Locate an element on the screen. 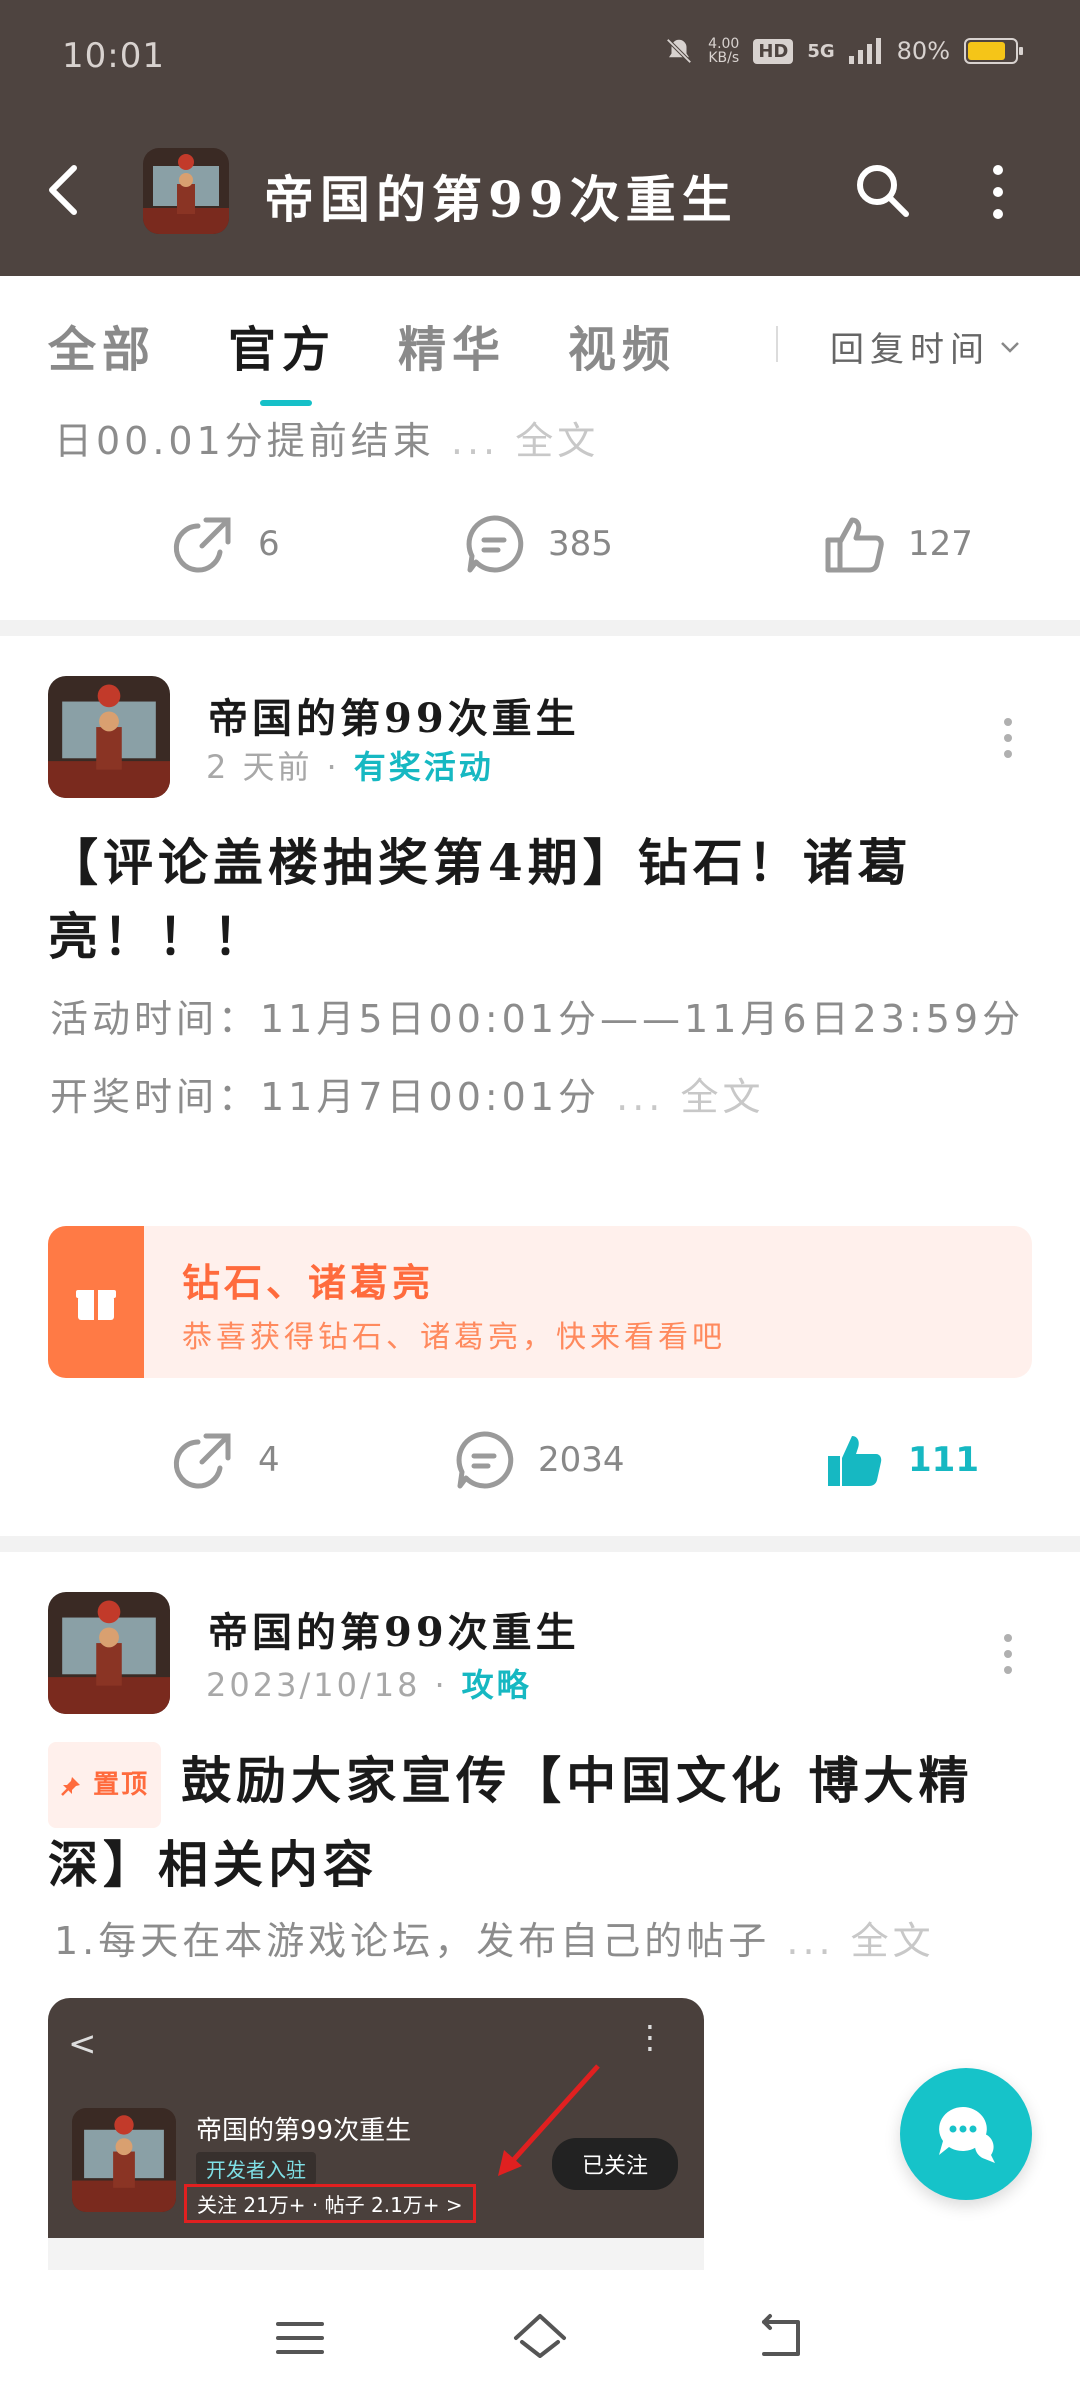 The width and height of the screenshot is (1080, 2400). thumbs-up-icon is located at coordinates (854, 545).